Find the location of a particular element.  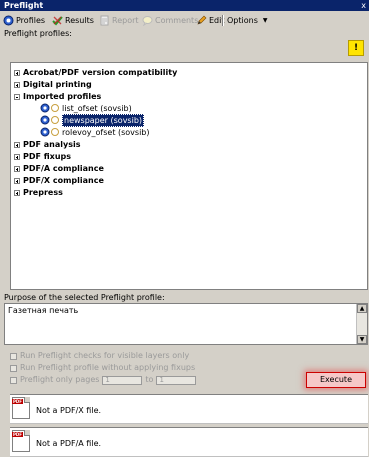

results-label: Results is located at coordinates (79, 20).